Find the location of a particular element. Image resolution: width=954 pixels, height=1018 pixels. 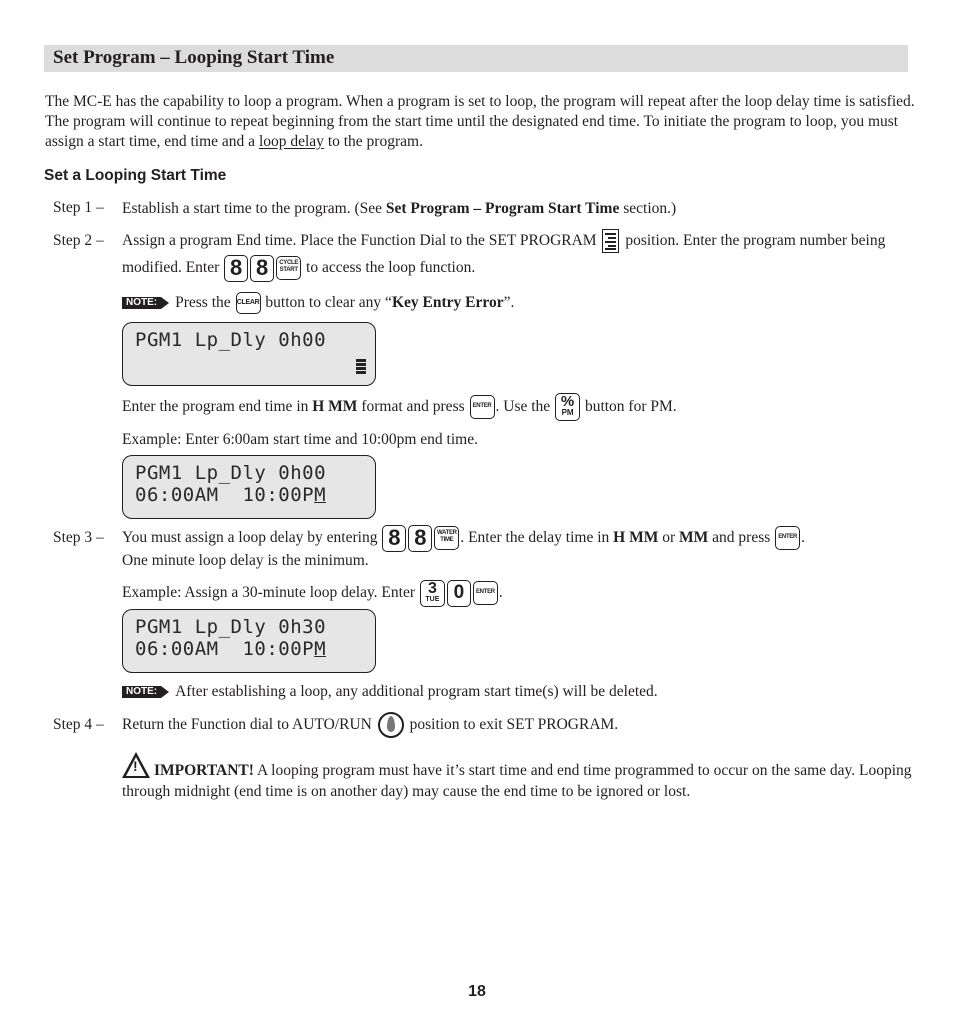

step-4-label: Step 4 – is located at coordinates (78, 724).